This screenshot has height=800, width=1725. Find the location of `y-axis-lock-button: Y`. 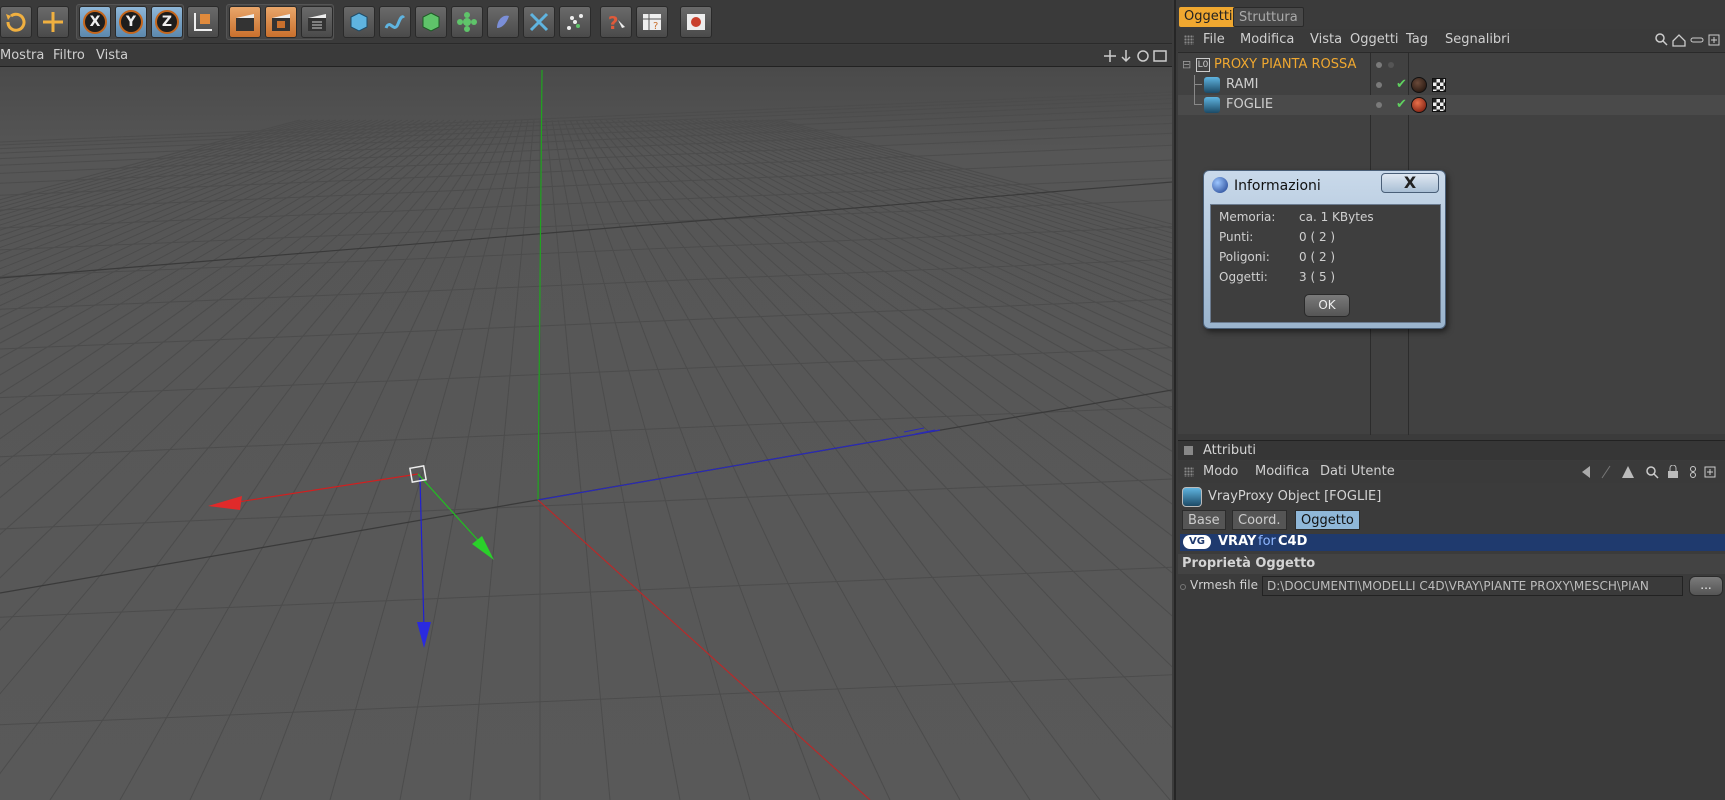

y-axis-lock-button: Y is located at coordinates (131, 22).